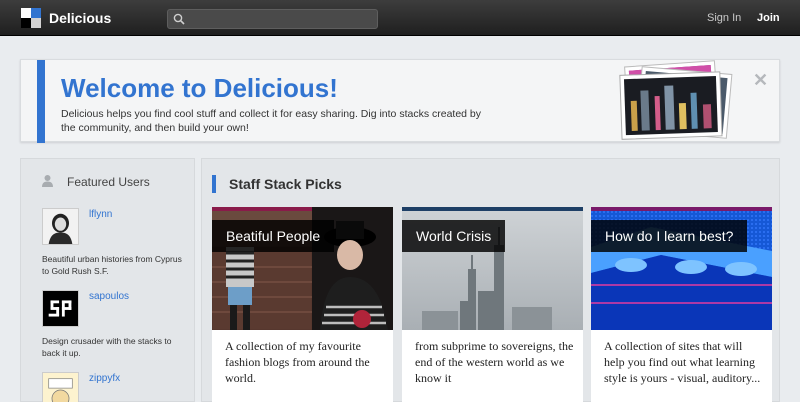  Describe the element at coordinates (179, 19) in the screenshot. I see `search-icon` at that location.